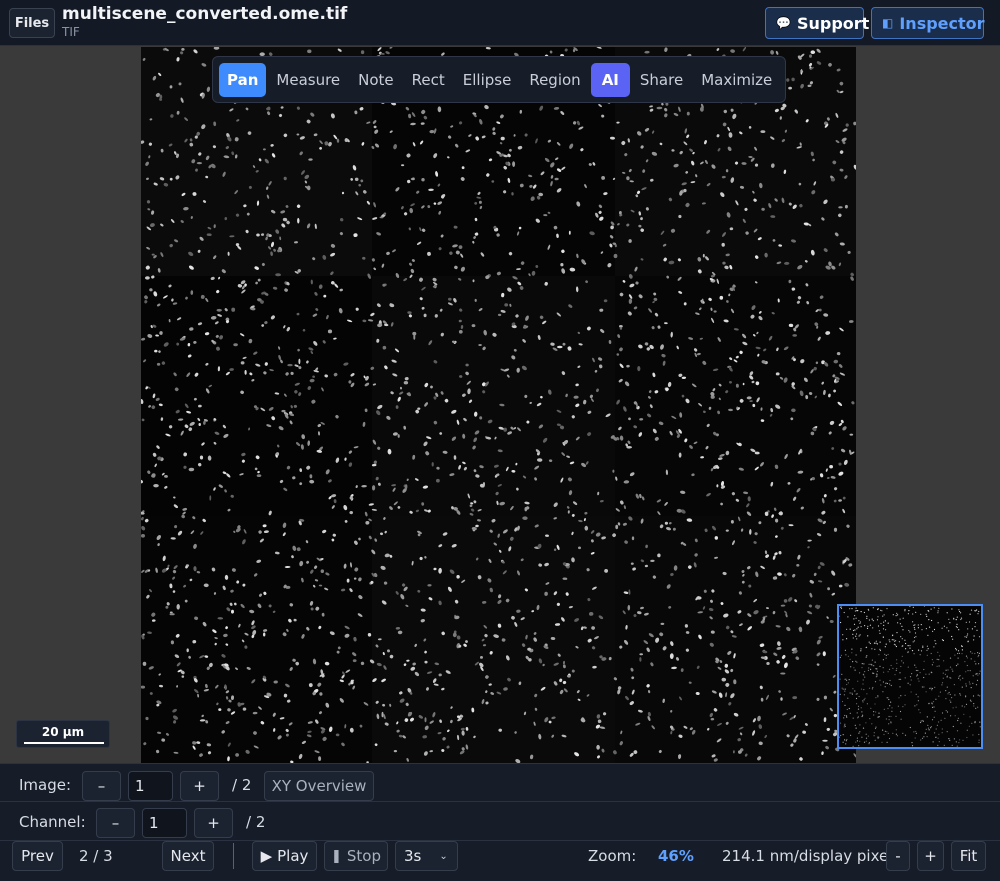 The image size is (1000, 881). What do you see at coordinates (164, 823) in the screenshot?
I see `channel-index-input: 1` at bounding box center [164, 823].